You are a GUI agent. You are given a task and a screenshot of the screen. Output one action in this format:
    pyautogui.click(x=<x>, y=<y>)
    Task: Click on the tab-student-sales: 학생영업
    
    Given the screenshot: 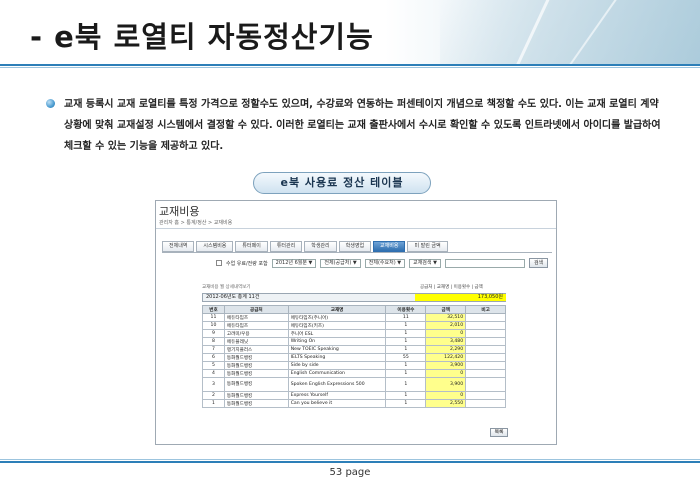 What is the action you would take?
    pyautogui.click(x=355, y=246)
    